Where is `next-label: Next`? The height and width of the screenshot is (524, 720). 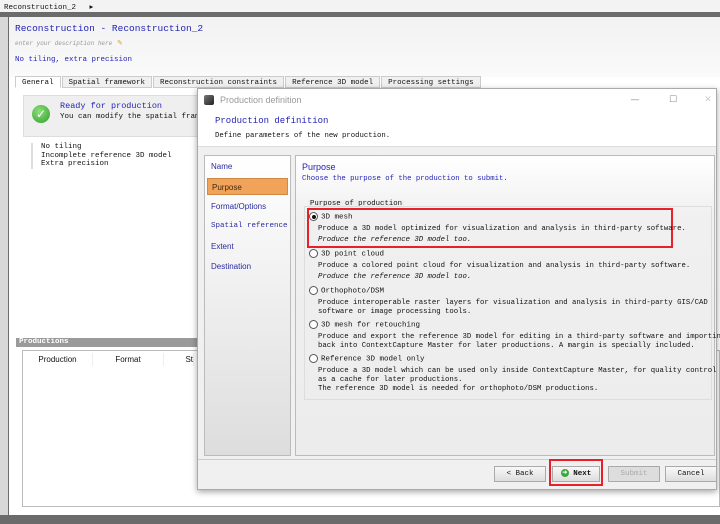 next-label: Next is located at coordinates (582, 474).